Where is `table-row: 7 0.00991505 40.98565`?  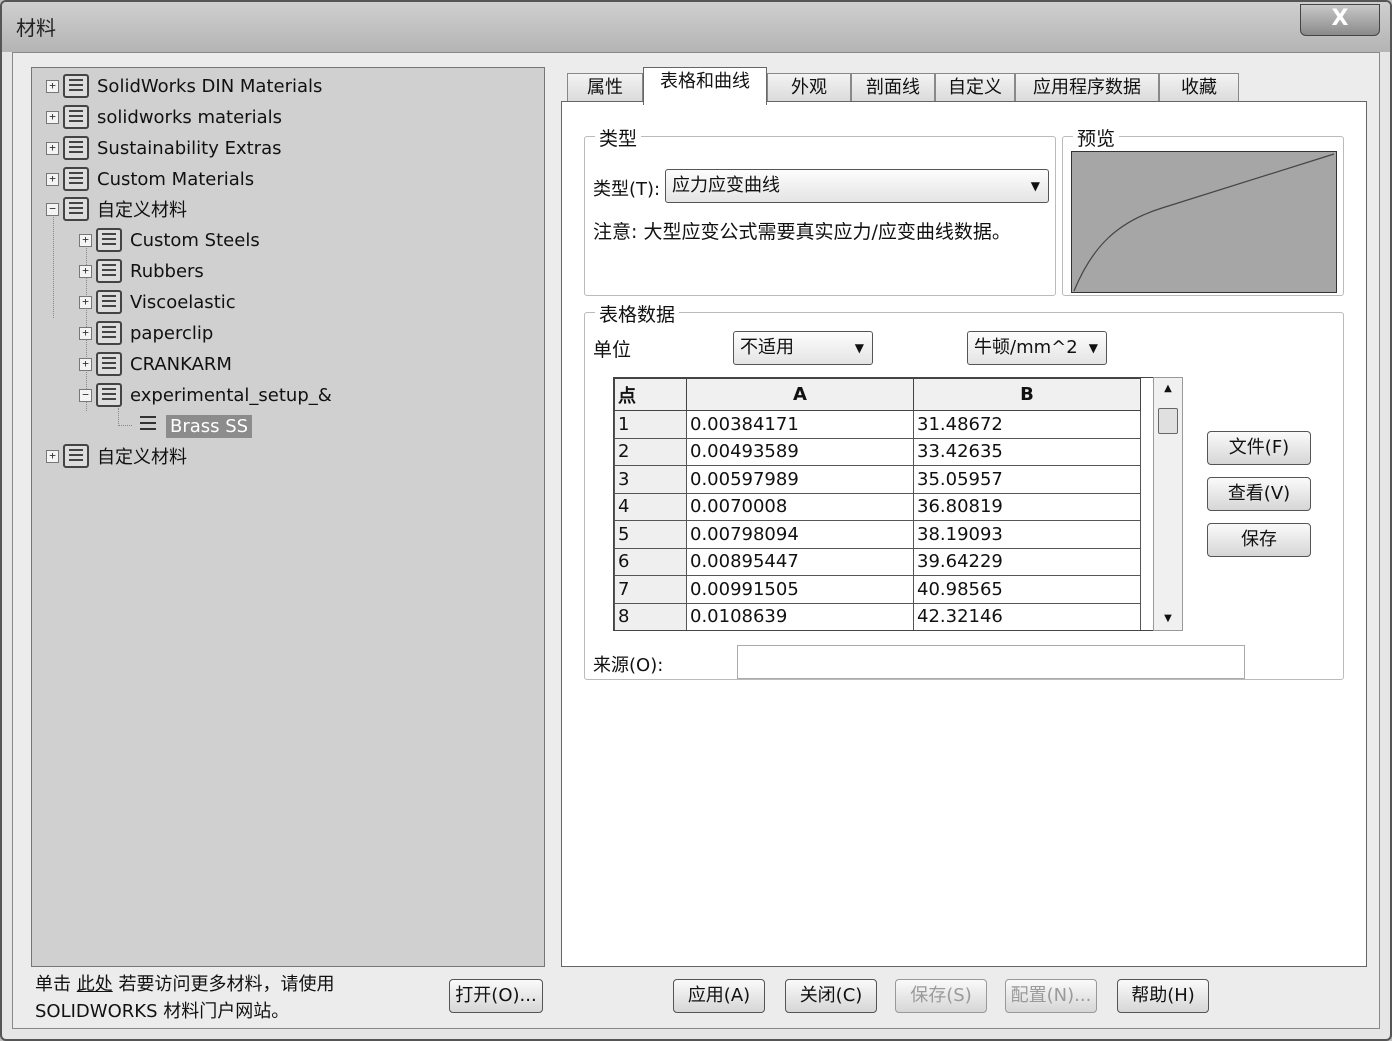 table-row: 7 0.00991505 40.98565 is located at coordinates (877, 589).